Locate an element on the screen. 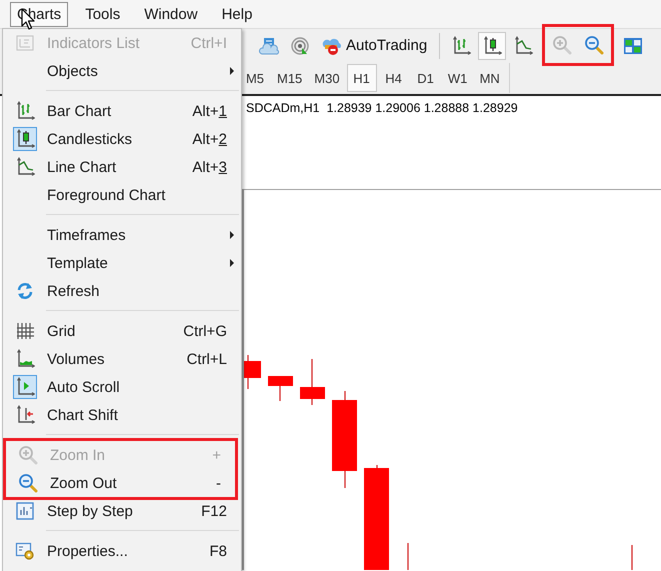 The height and width of the screenshot is (571, 661). line-chart-icon is located at coordinates (523, 46).